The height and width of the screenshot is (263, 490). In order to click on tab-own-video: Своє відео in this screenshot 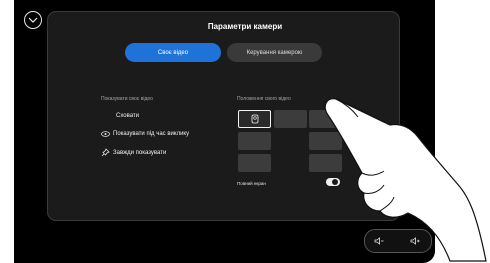, I will do `click(173, 52)`.